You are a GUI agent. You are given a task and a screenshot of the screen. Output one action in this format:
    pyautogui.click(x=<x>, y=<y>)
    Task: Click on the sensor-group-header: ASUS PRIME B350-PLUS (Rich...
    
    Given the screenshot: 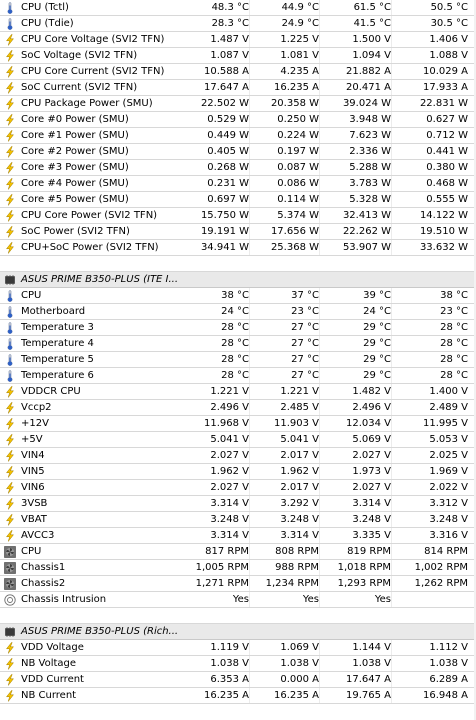 What is the action you would take?
    pyautogui.click(x=238, y=632)
    